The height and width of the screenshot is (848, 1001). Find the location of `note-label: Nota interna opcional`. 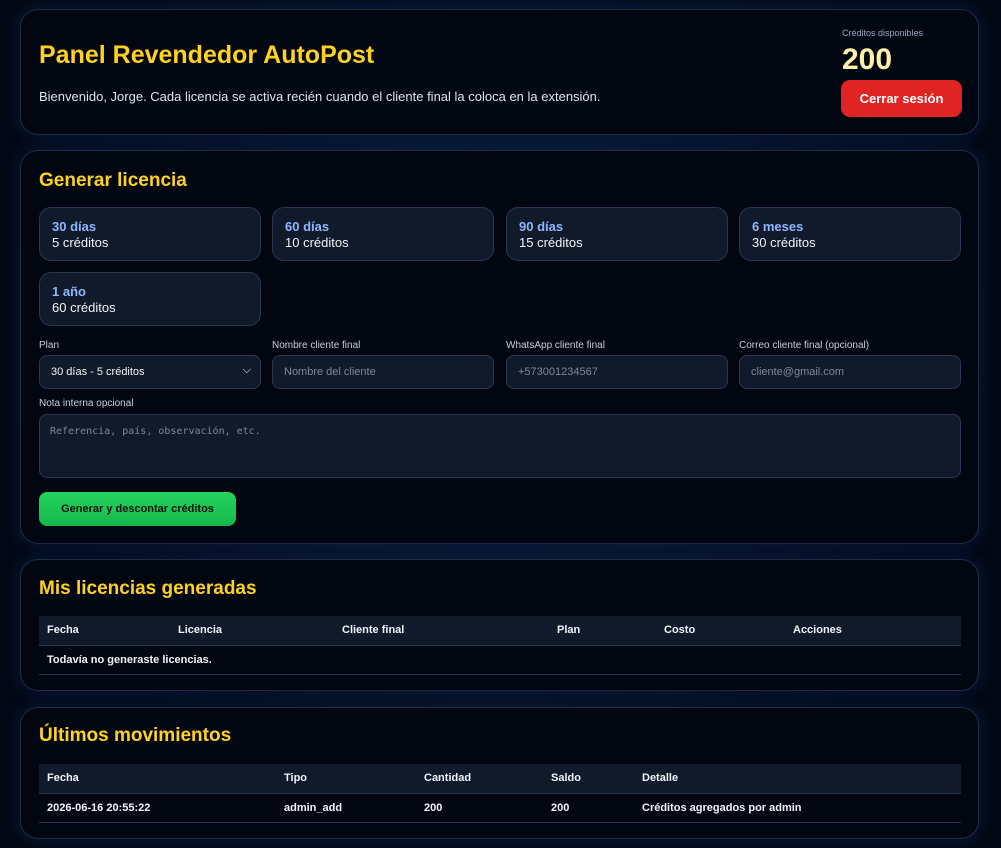

note-label: Nota interna opcional is located at coordinates (86, 403).